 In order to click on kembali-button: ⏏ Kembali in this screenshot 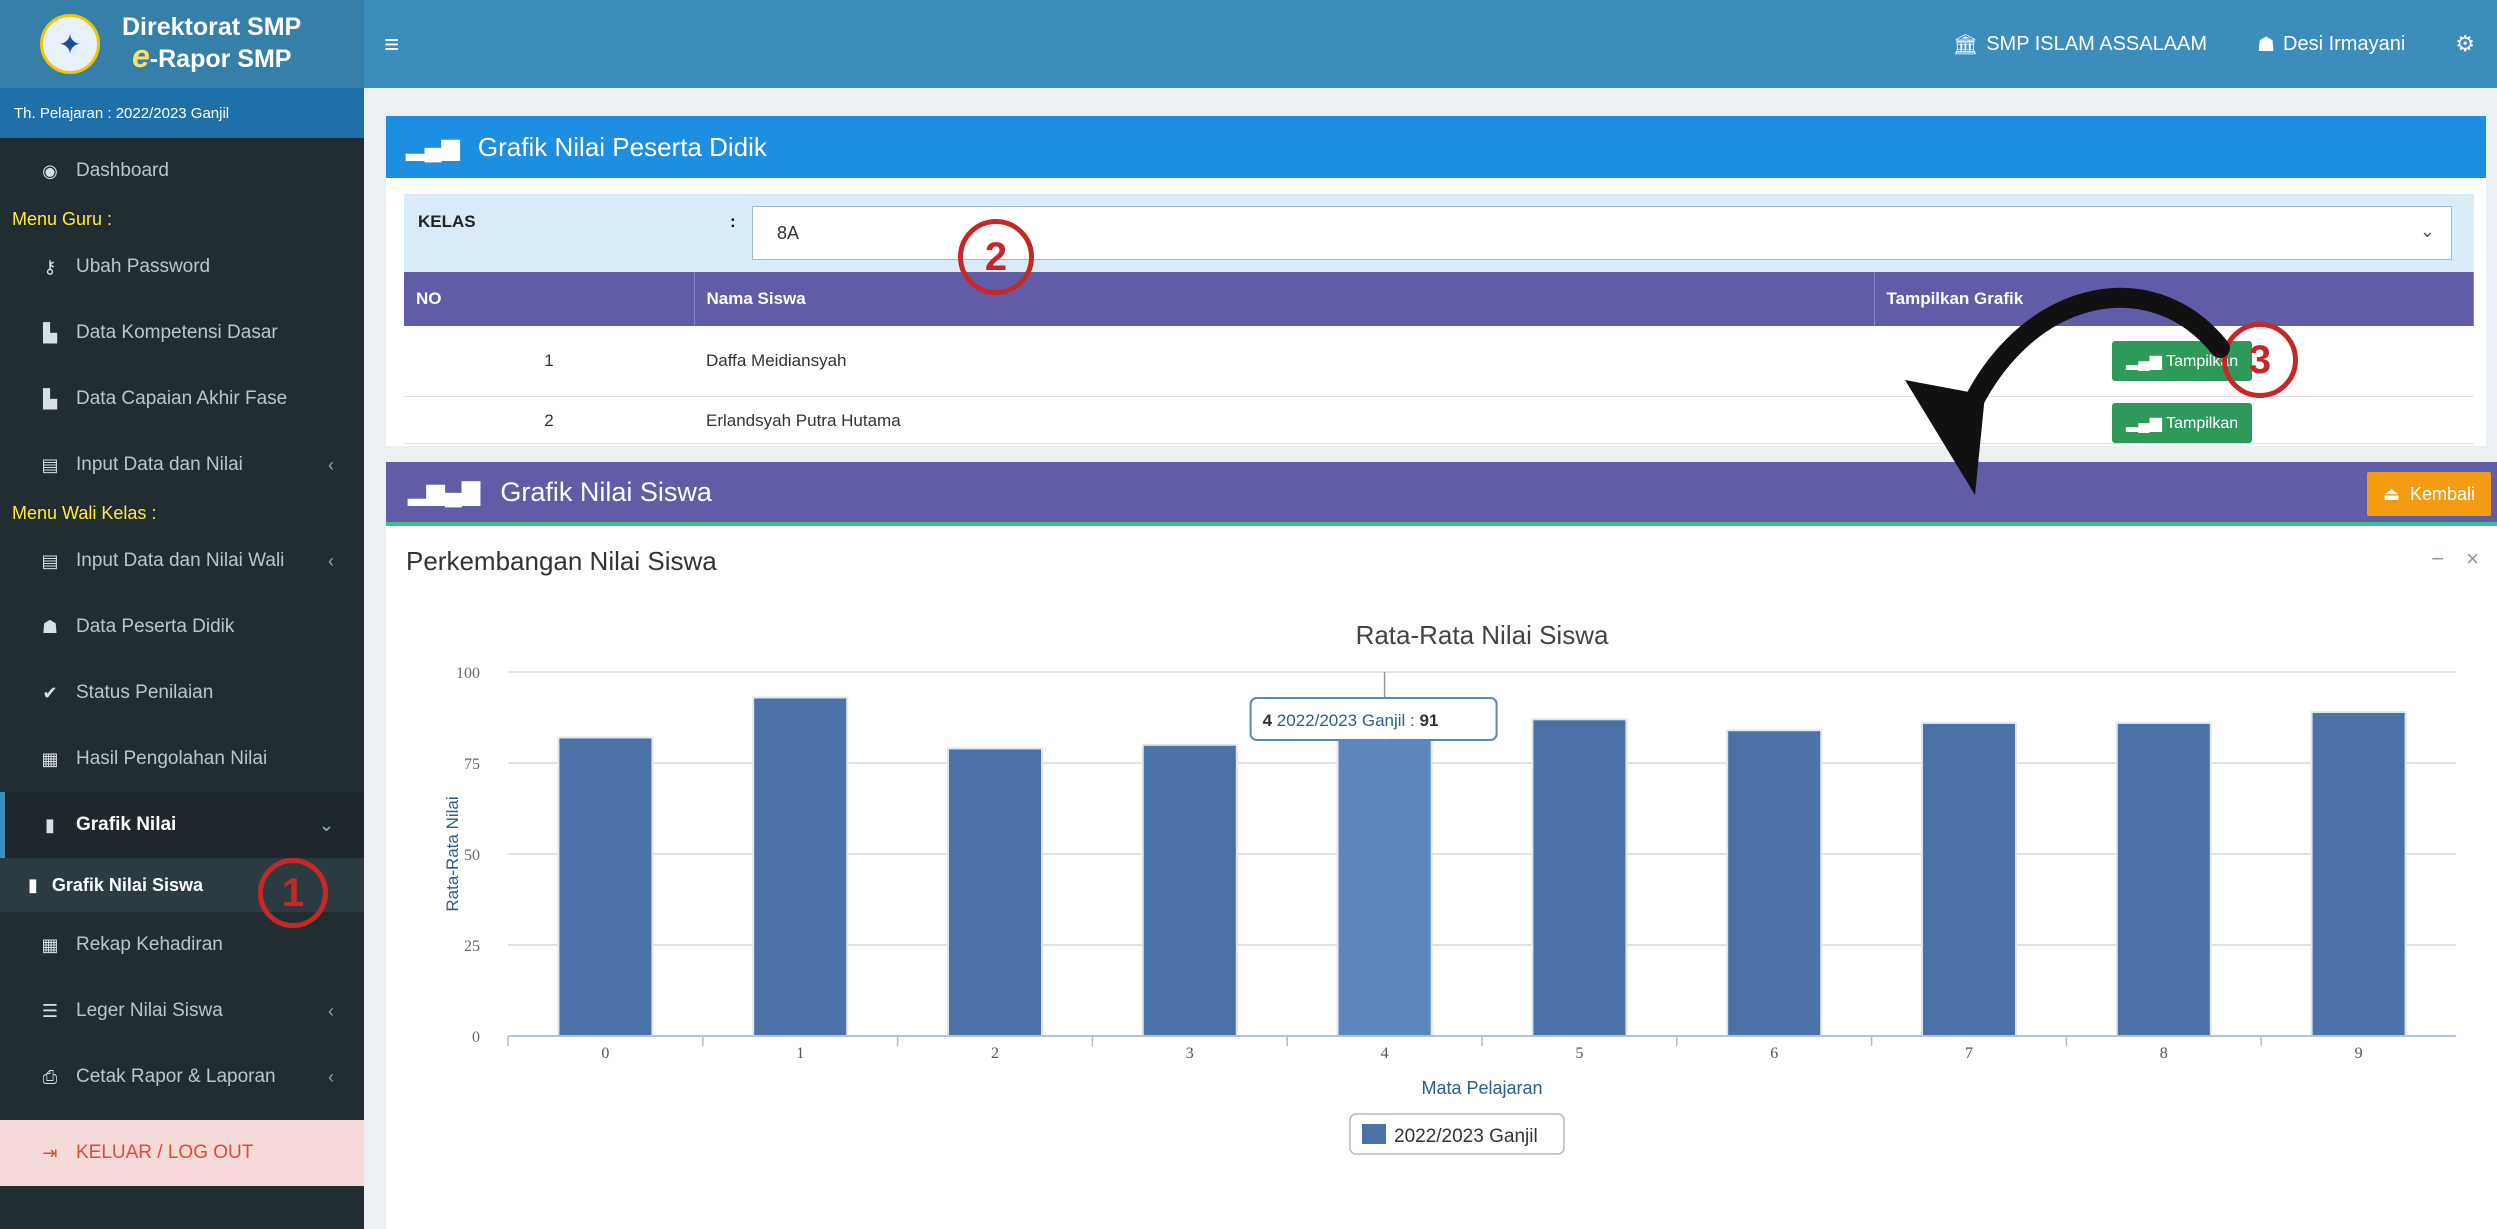, I will do `click(2428, 494)`.